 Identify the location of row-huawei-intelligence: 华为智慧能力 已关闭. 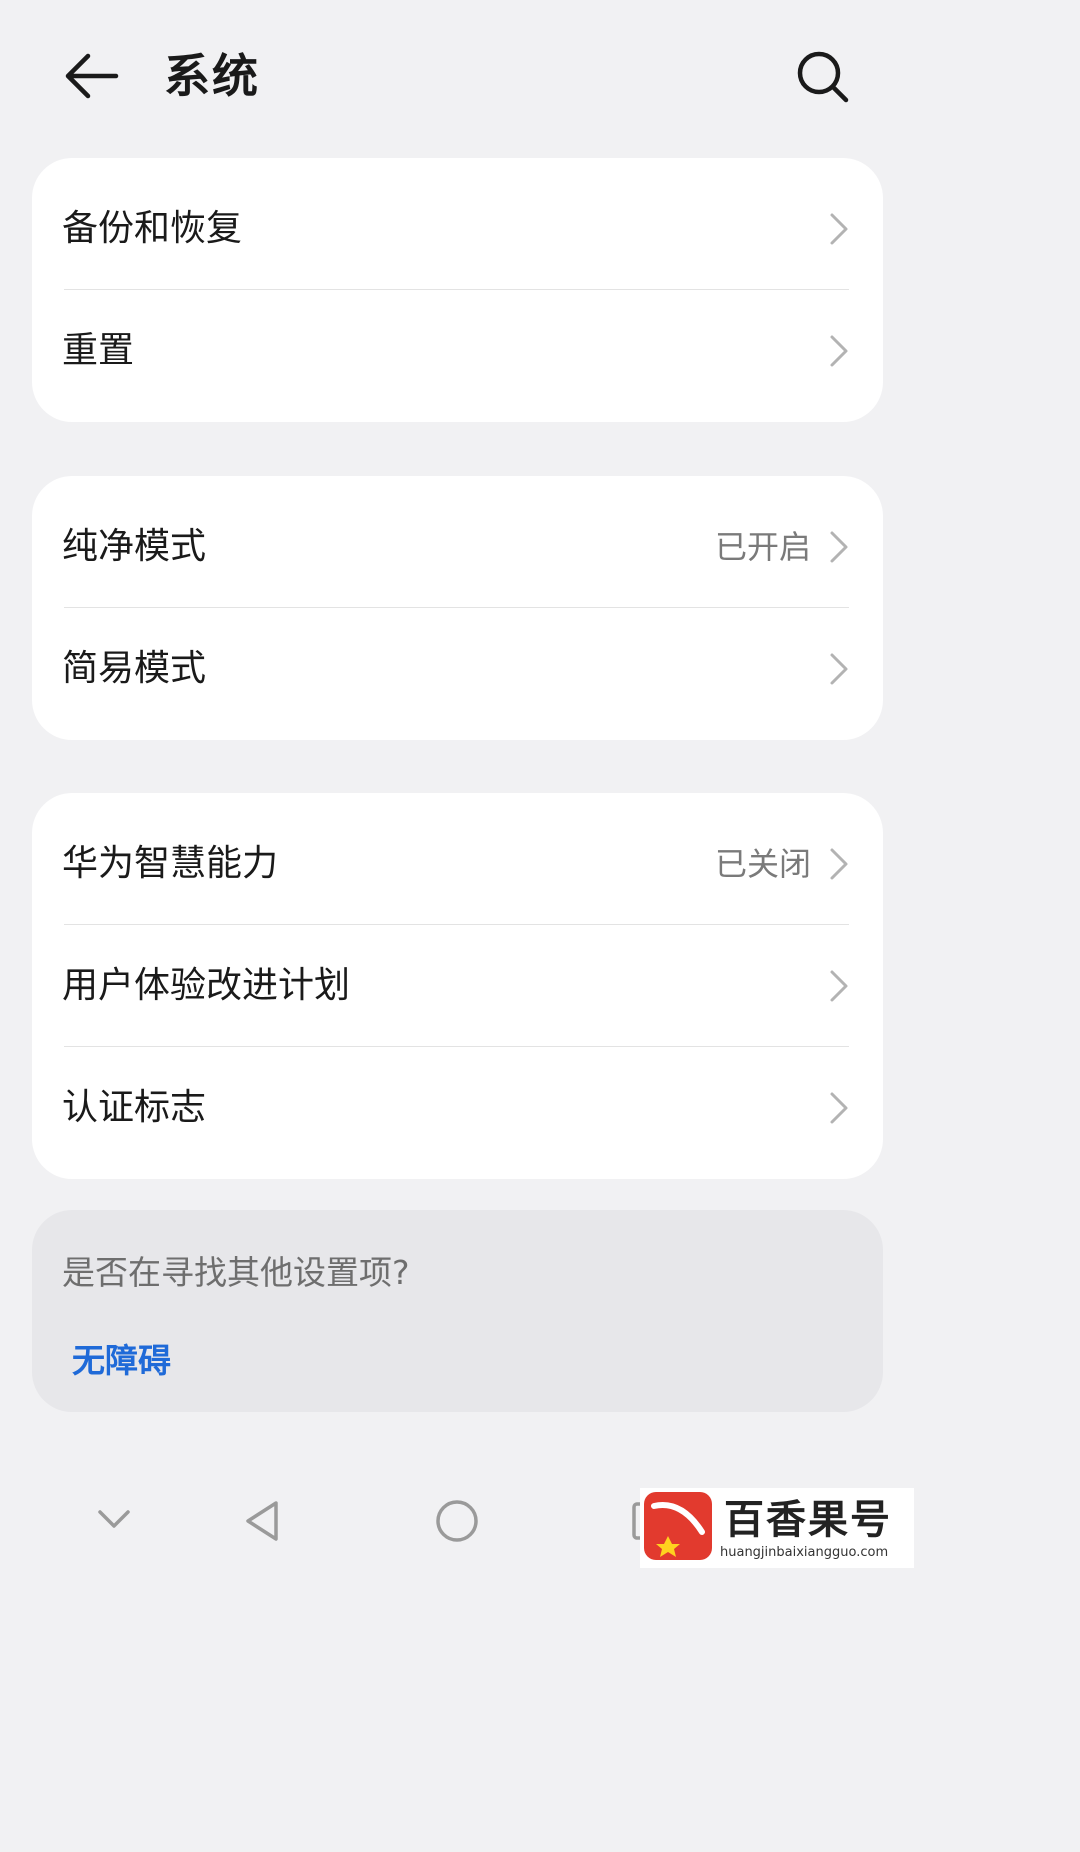
(457, 864).